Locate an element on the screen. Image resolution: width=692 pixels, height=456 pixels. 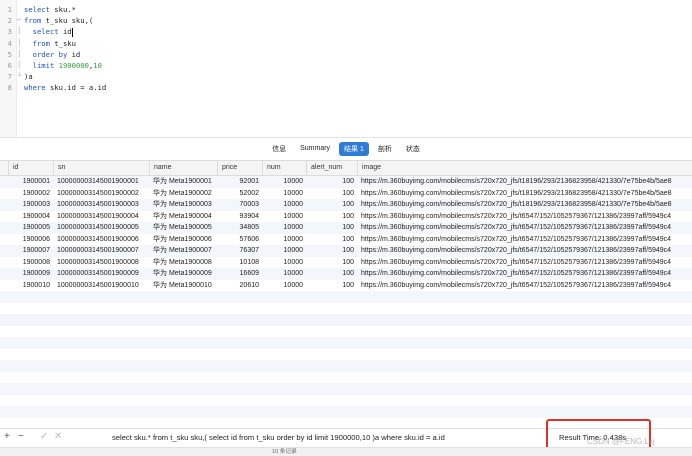
cell-id: 1900008 is located at coordinates (26, 263).